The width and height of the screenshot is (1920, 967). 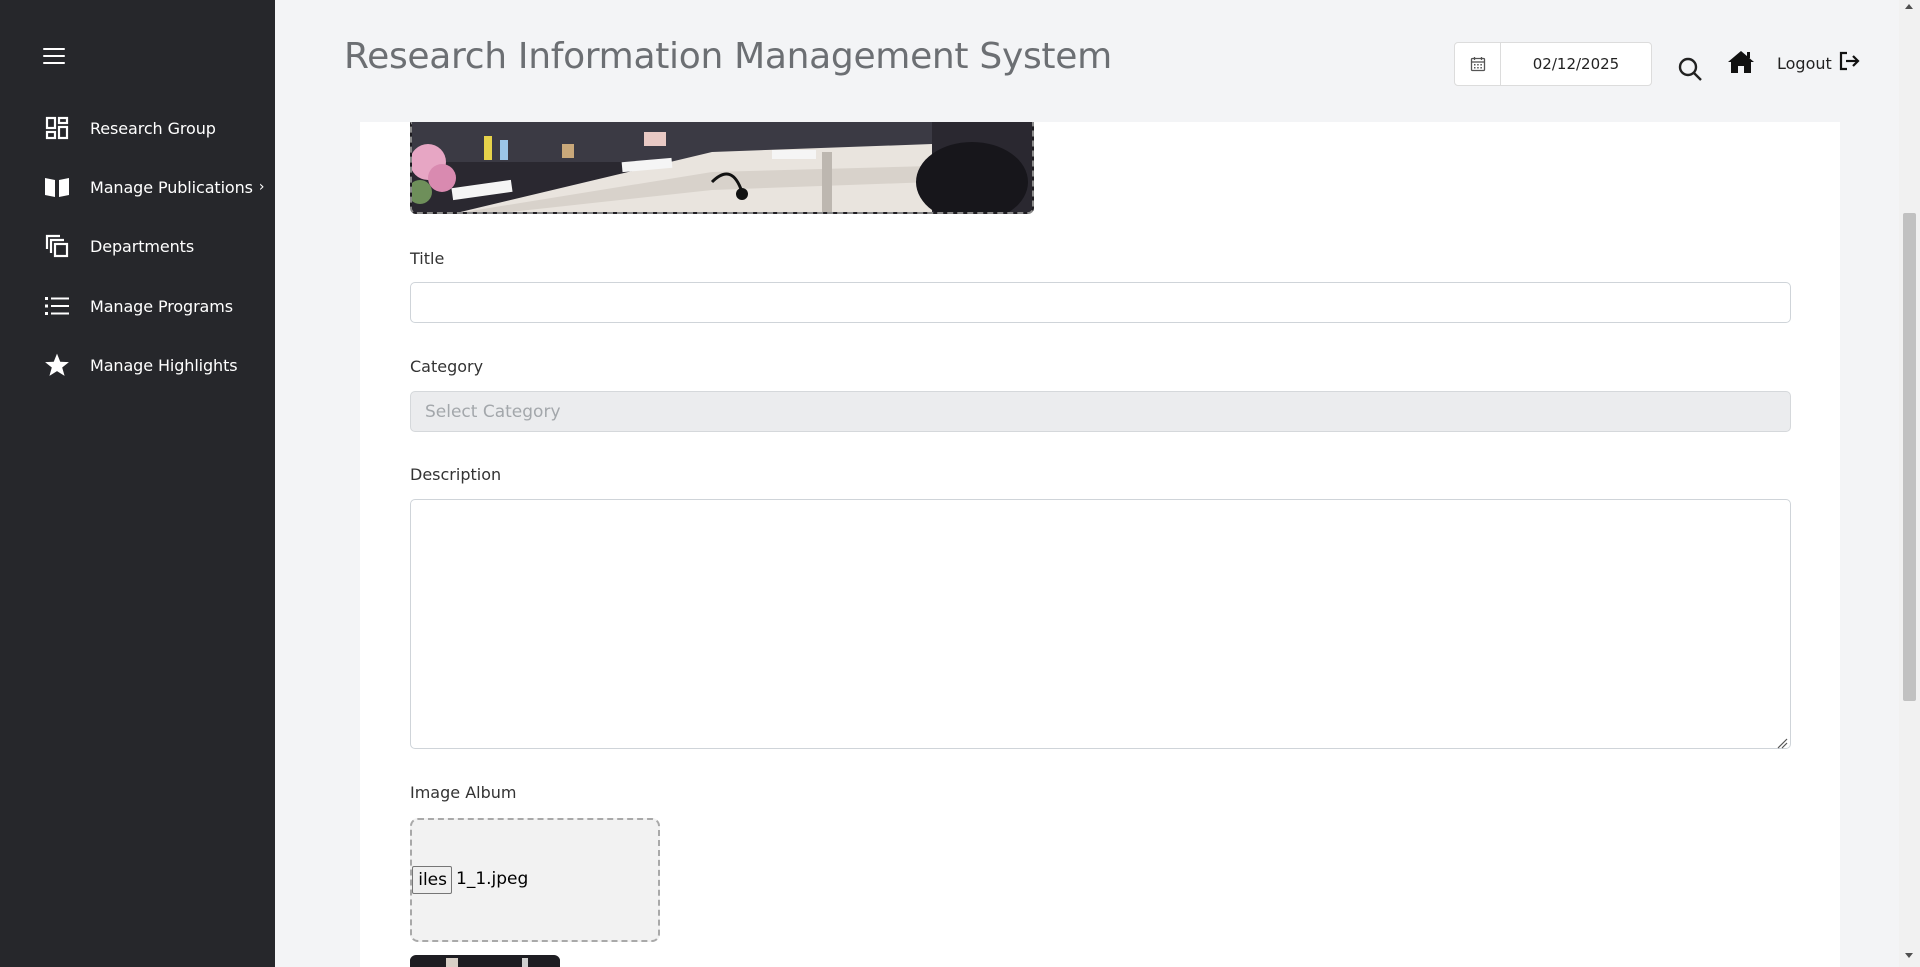 I want to click on logout-label: Logout, so click(x=1804, y=63).